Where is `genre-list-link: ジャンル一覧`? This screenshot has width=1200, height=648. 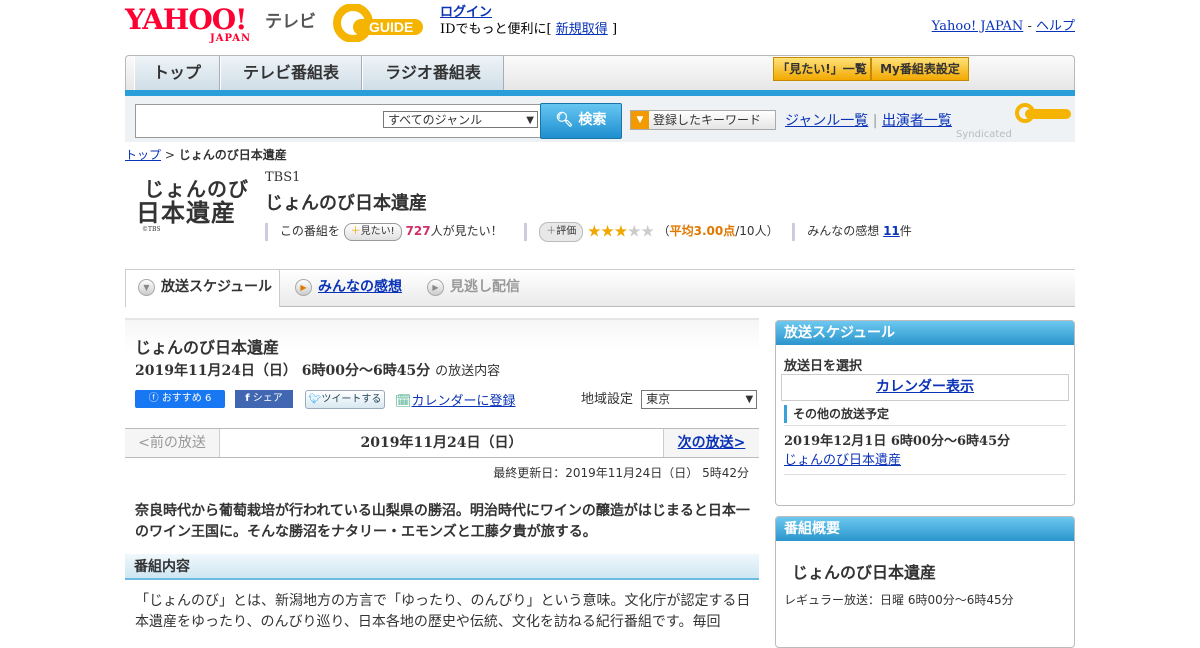 genre-list-link: ジャンル一覧 is located at coordinates (826, 121).